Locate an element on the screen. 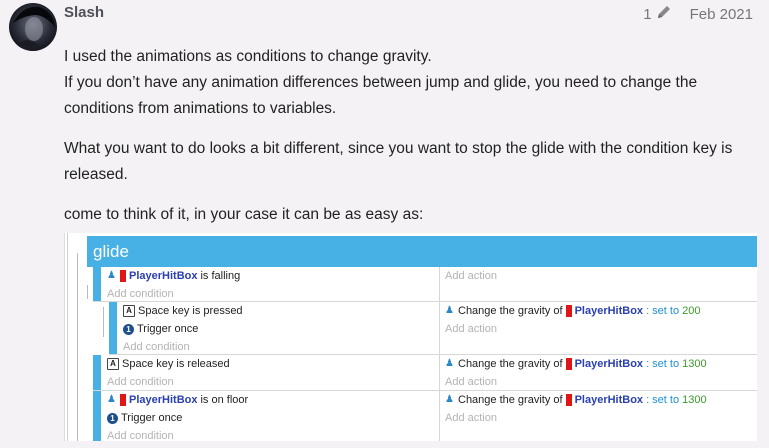 This screenshot has height=448, width=769. condition-text: is falling is located at coordinates (220, 276).